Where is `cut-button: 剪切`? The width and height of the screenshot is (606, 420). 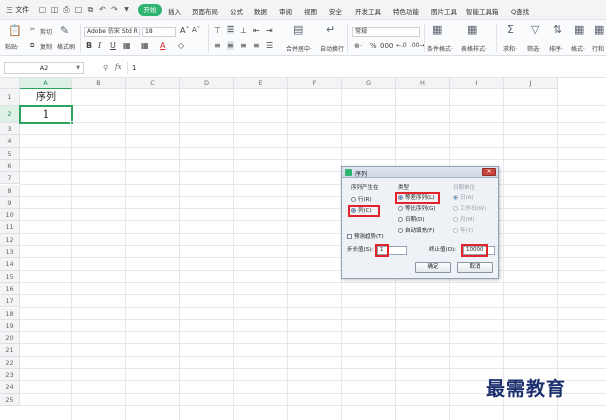 cut-button: 剪切 is located at coordinates (46, 31).